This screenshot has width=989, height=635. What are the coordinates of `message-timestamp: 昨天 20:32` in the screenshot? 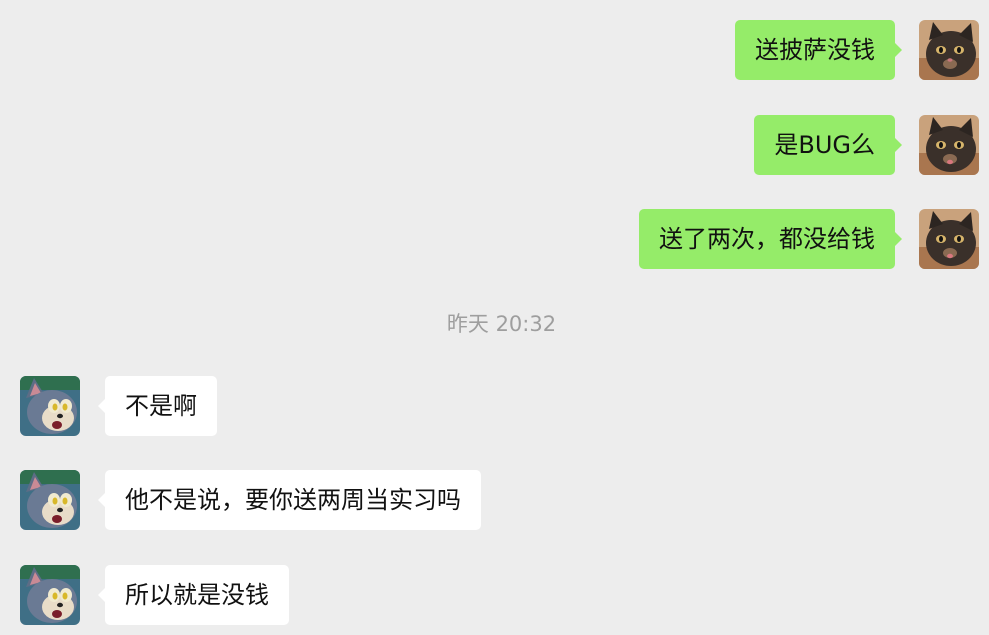 It's located at (501, 324).